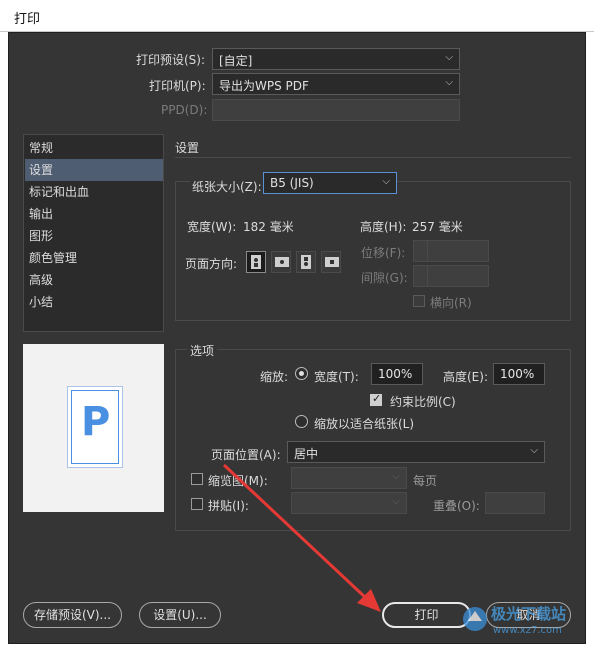 This screenshot has height=650, width=594. I want to click on annotation-arrow, so click(301, 537).